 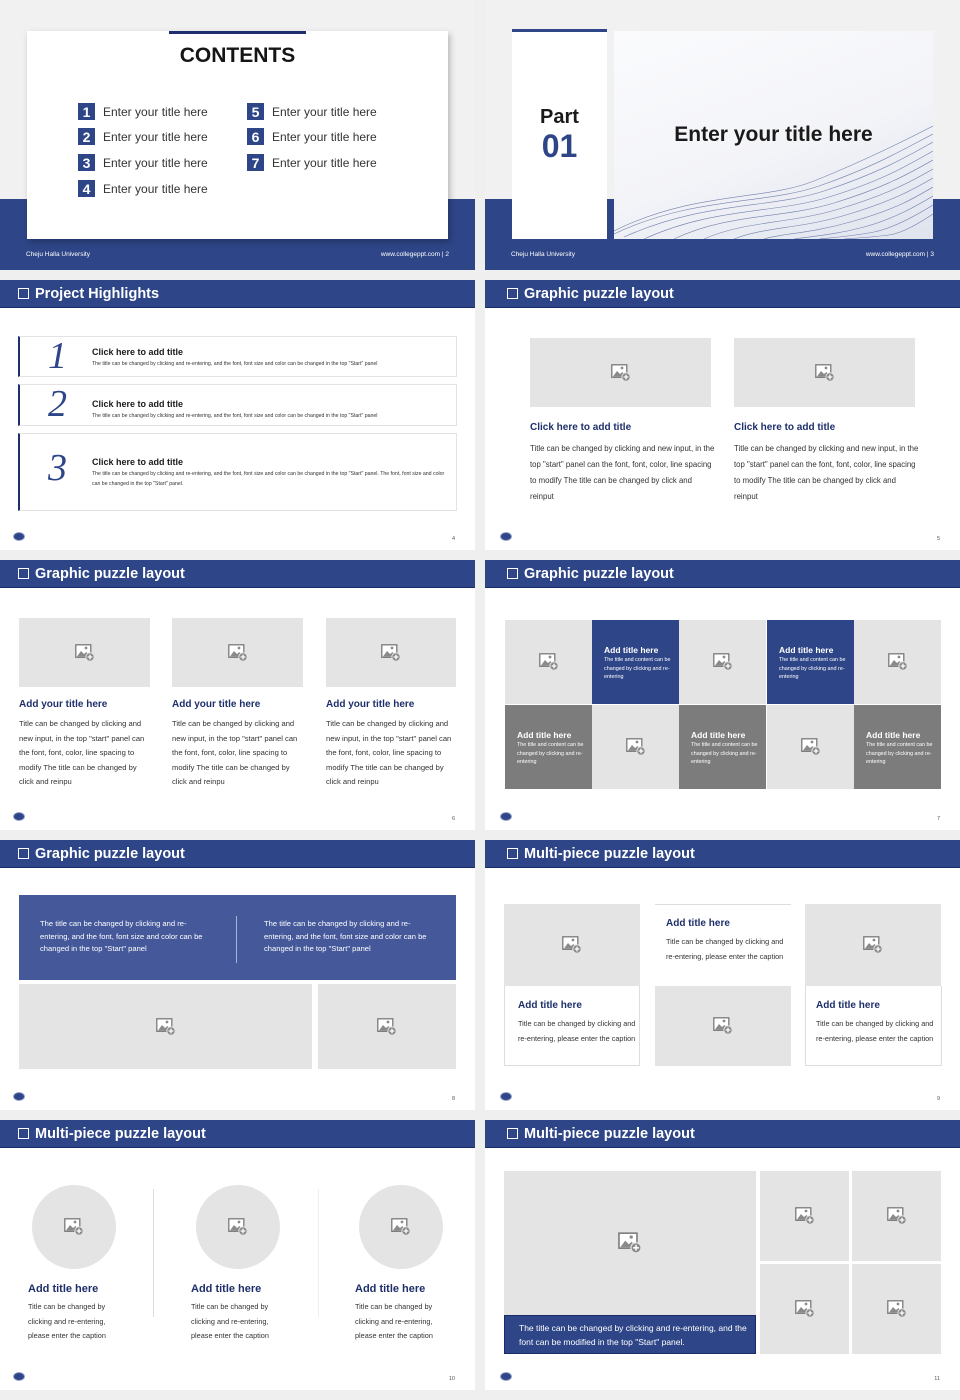 I want to click on caption-title: Add title here, so click(x=226, y=1289).